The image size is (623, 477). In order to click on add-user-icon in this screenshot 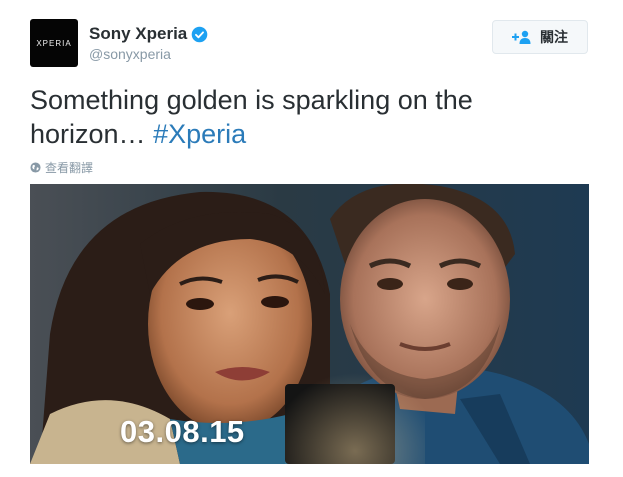, I will do `click(521, 37)`.